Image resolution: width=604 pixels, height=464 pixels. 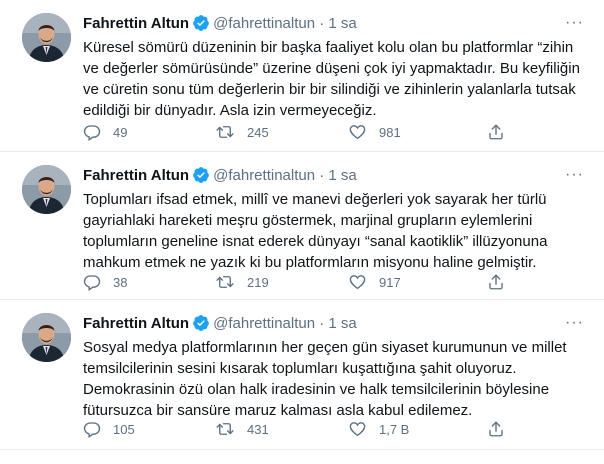 What do you see at coordinates (390, 132) in the screenshot?
I see `like-count: 981` at bounding box center [390, 132].